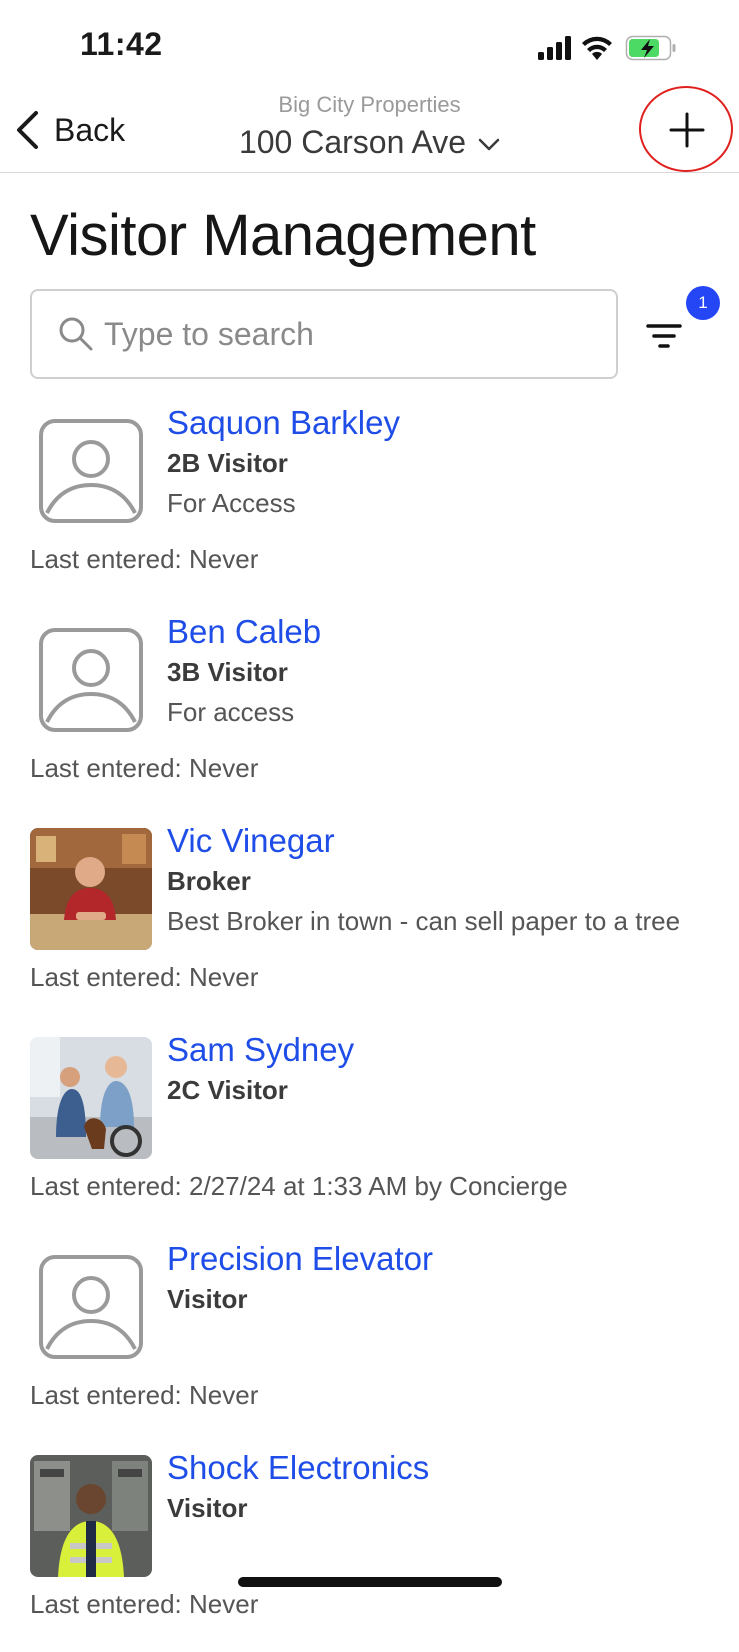 This screenshot has height=1652, width=739. What do you see at coordinates (352, 142) in the screenshot?
I see `property-name: 100 Carson Ave` at bounding box center [352, 142].